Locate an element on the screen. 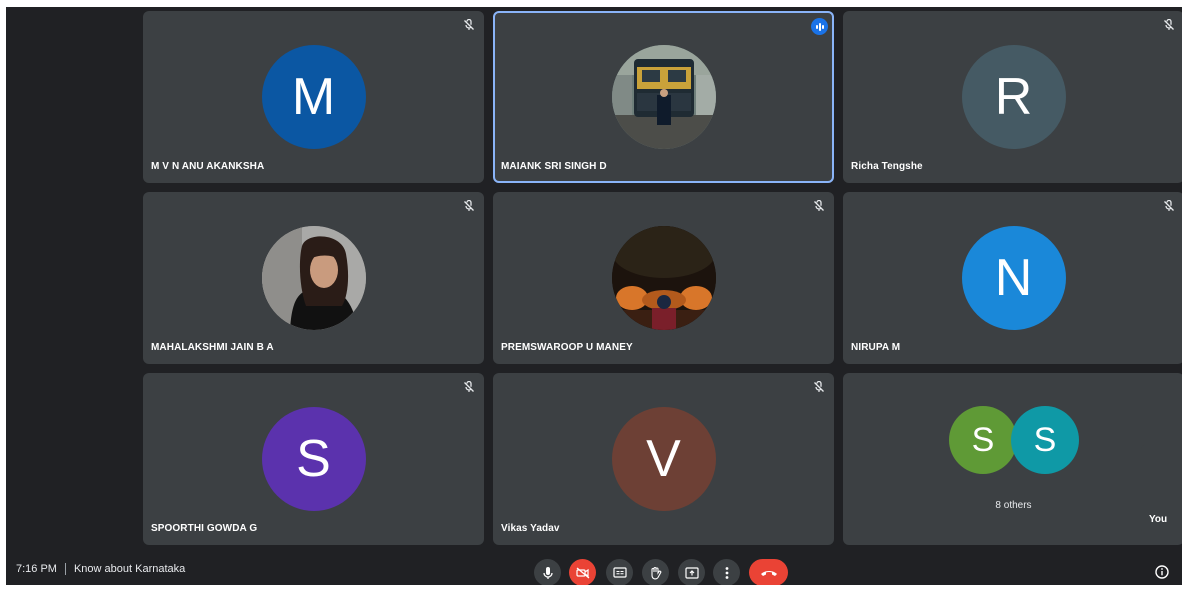  others-count: 8 others is located at coordinates (1013, 505).